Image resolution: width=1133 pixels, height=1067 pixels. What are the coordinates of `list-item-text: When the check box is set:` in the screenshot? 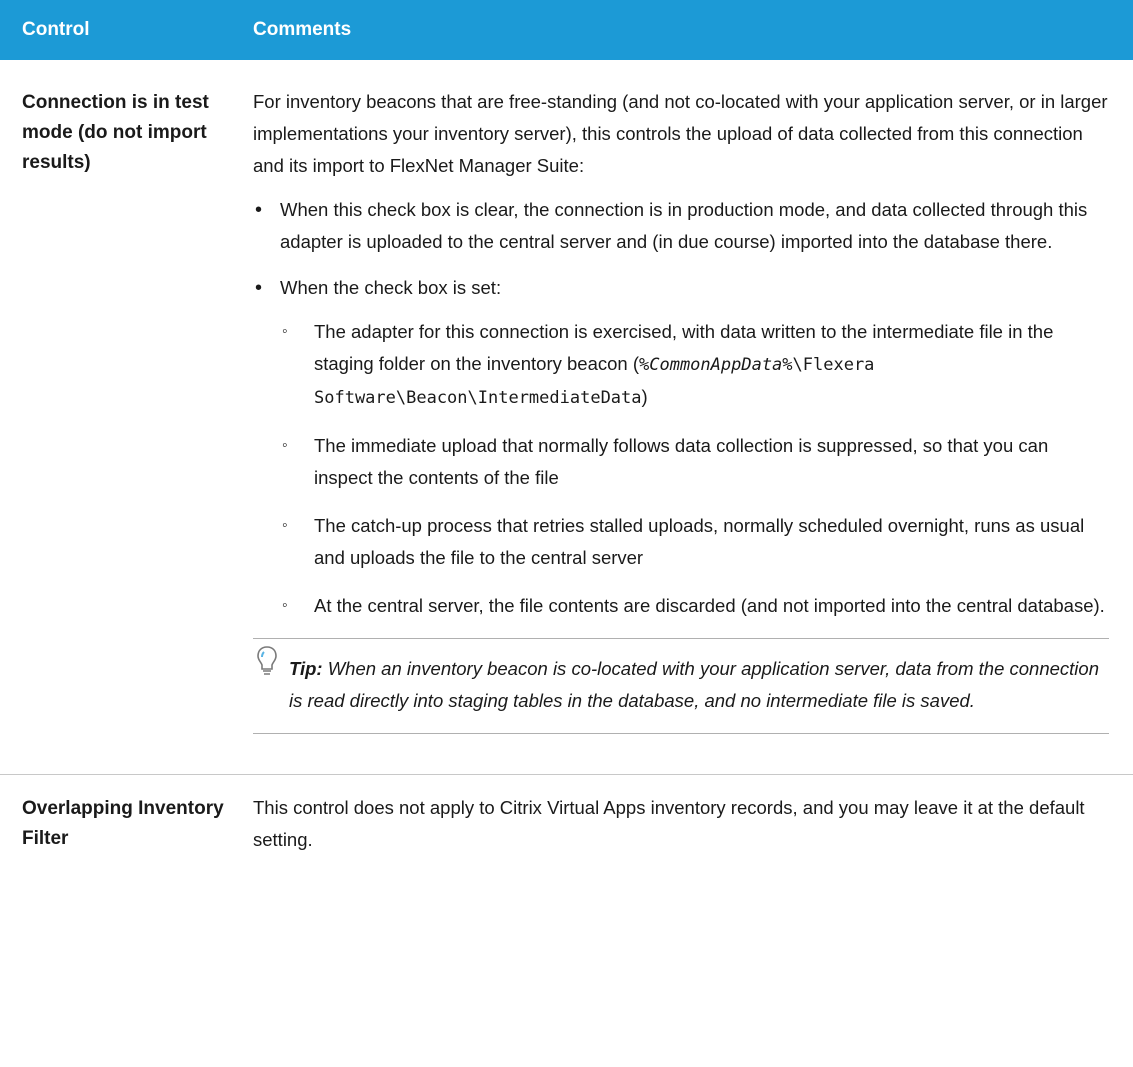 It's located at (391, 287).